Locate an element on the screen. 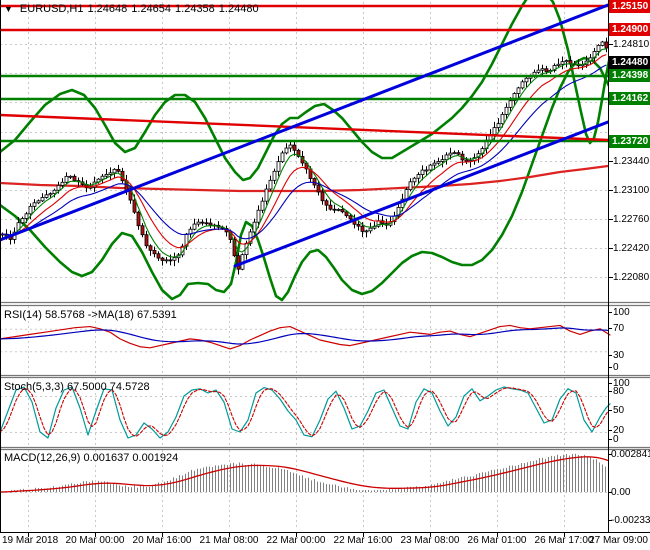 The image size is (650, 550). price-tick-label: 1.22080 is located at coordinates (631, 277).